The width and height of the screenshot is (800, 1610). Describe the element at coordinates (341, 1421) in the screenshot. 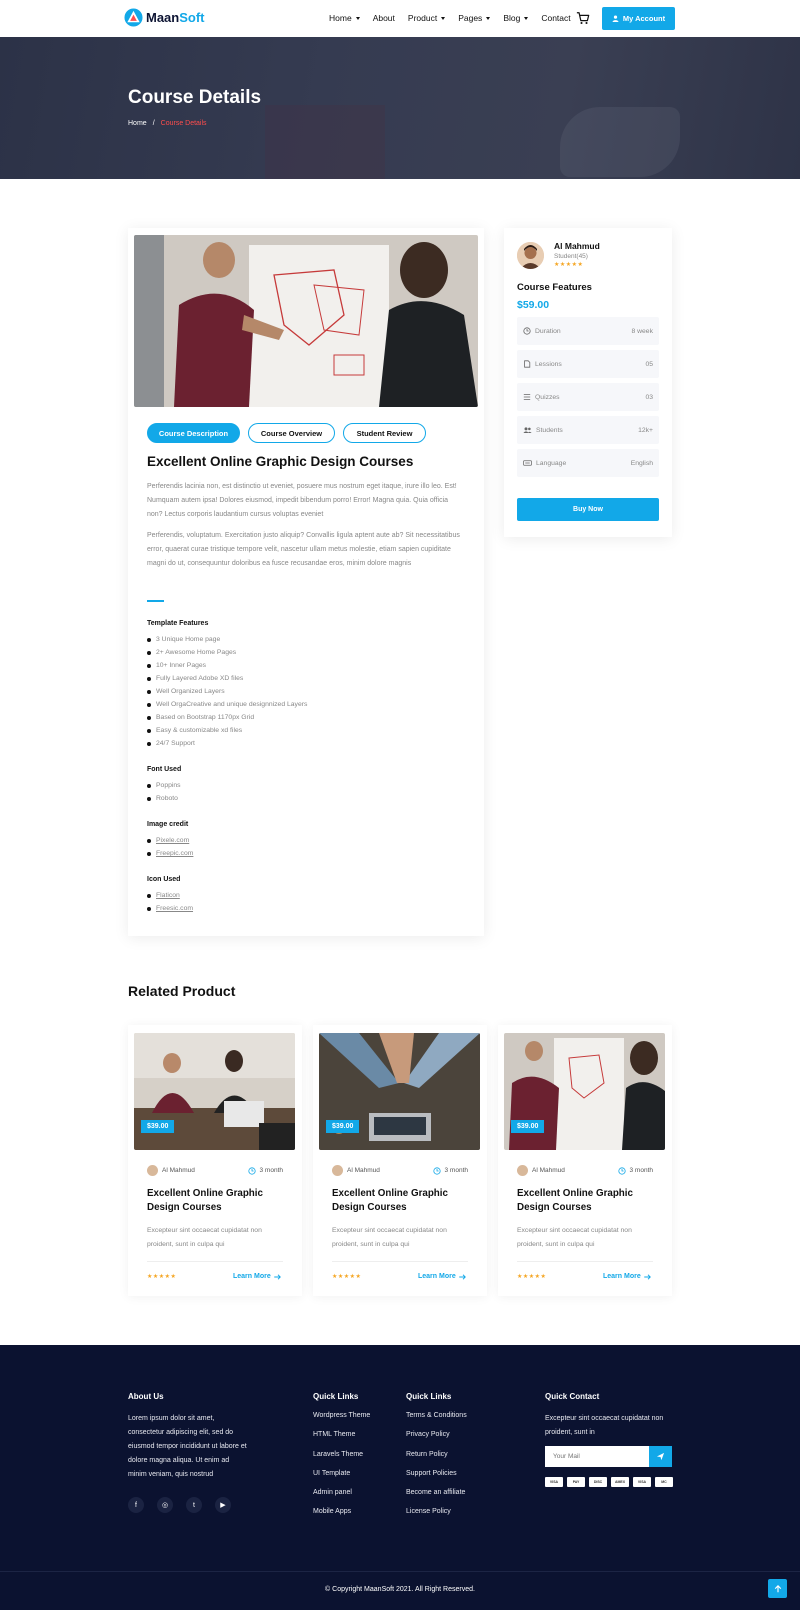

I see `footer-link: Wordpress Theme` at that location.